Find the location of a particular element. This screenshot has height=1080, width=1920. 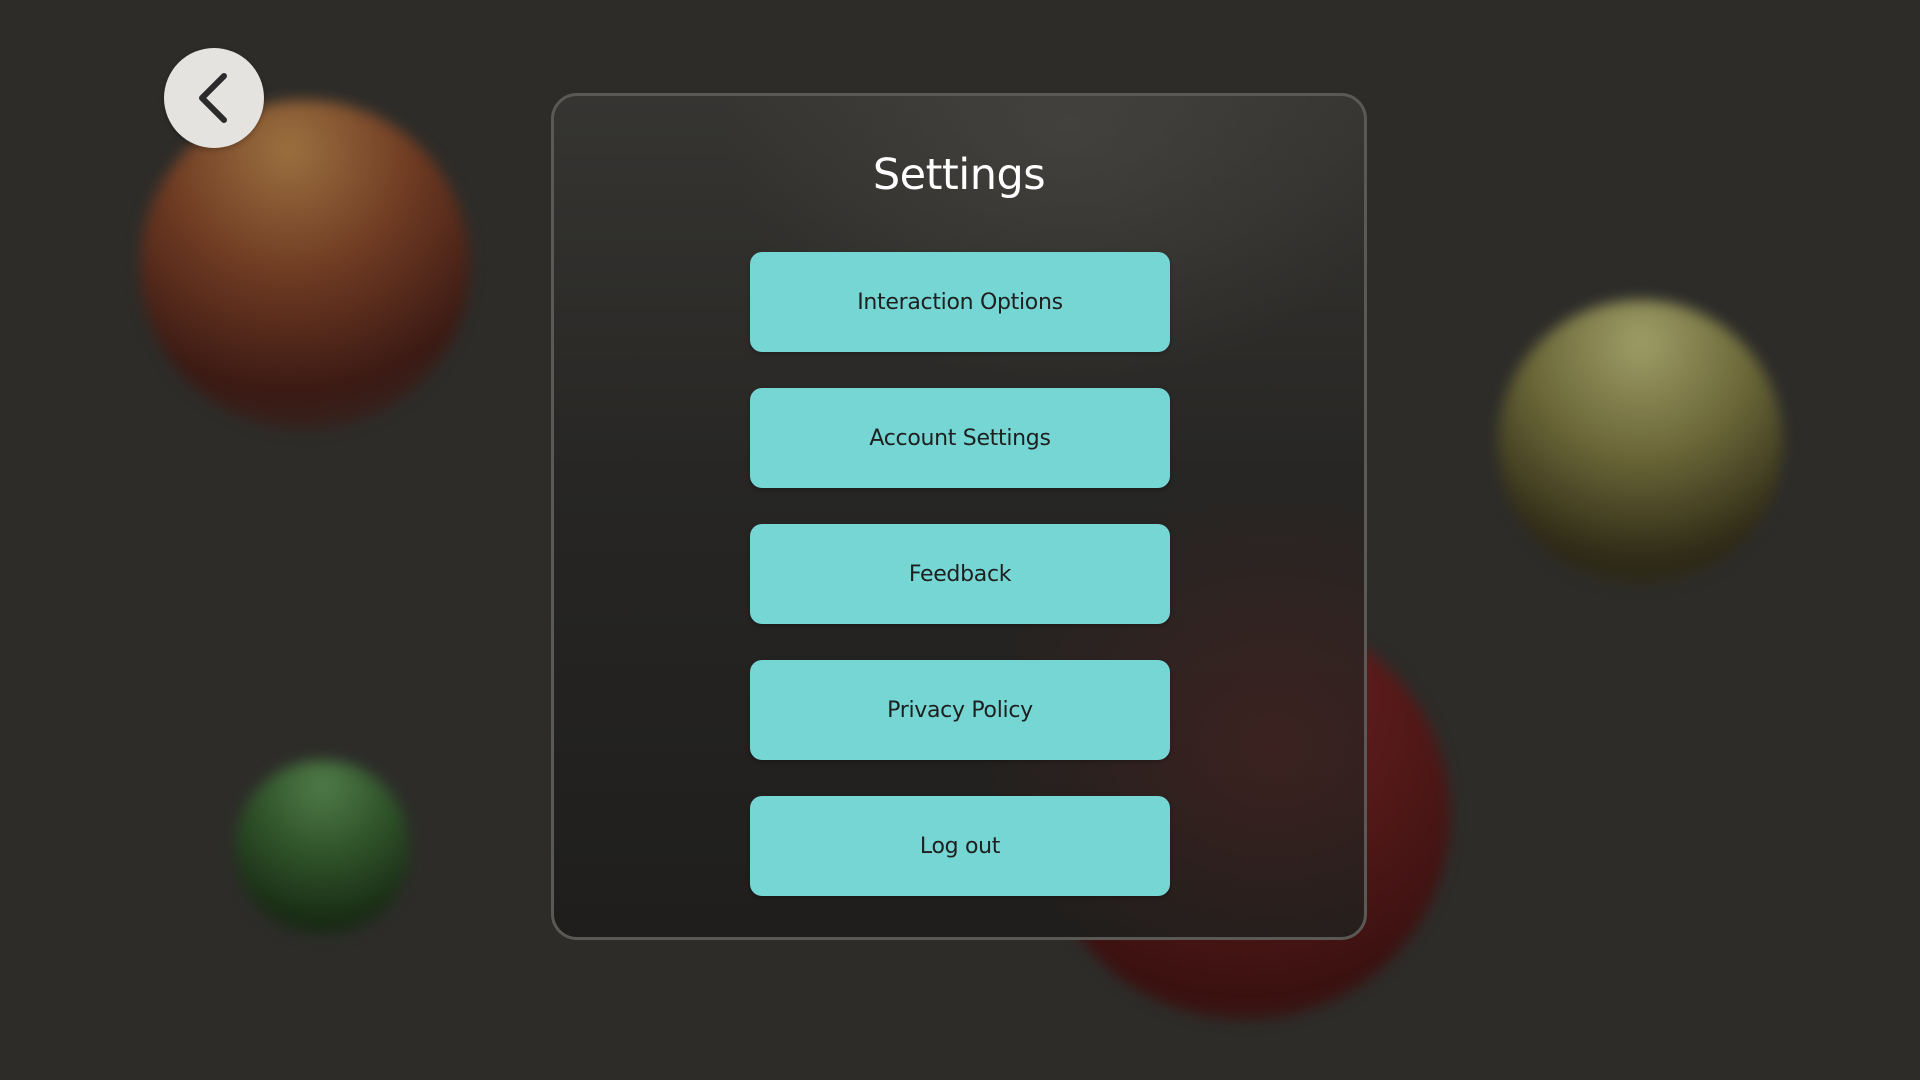

feedback-button: Feedback is located at coordinates (960, 574).